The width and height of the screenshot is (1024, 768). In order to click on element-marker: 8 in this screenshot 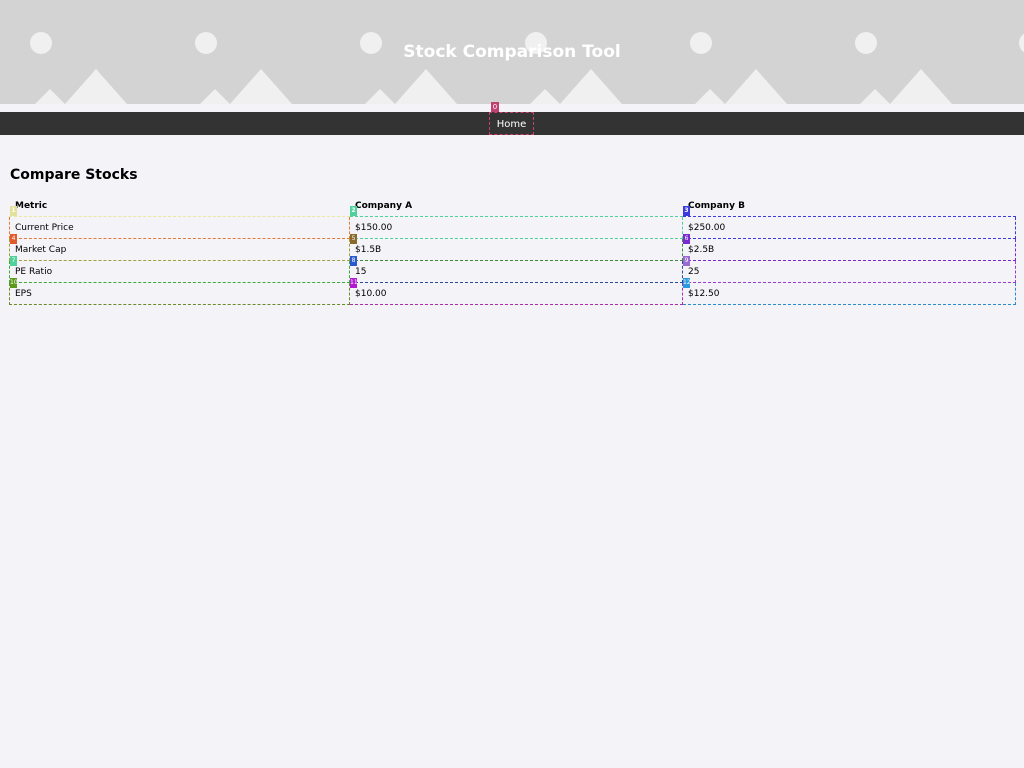, I will do `click(353, 261)`.